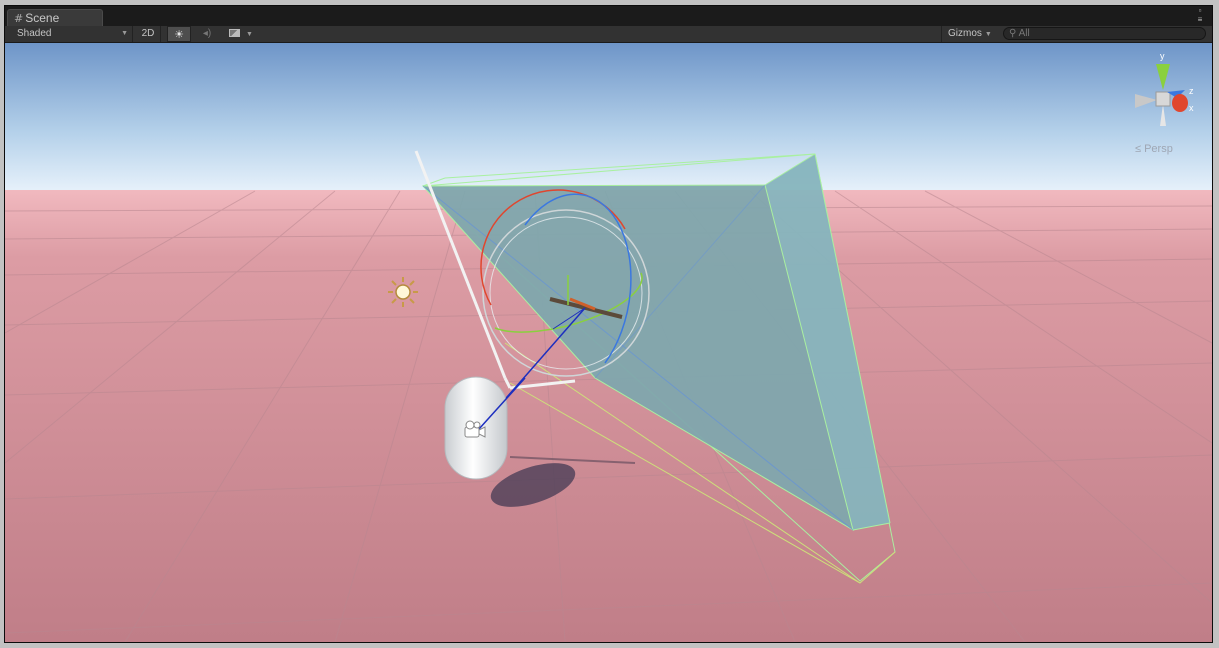 The image size is (1219, 648). What do you see at coordinates (1013, 33) in the screenshot?
I see `search-icon: ⚲` at bounding box center [1013, 33].